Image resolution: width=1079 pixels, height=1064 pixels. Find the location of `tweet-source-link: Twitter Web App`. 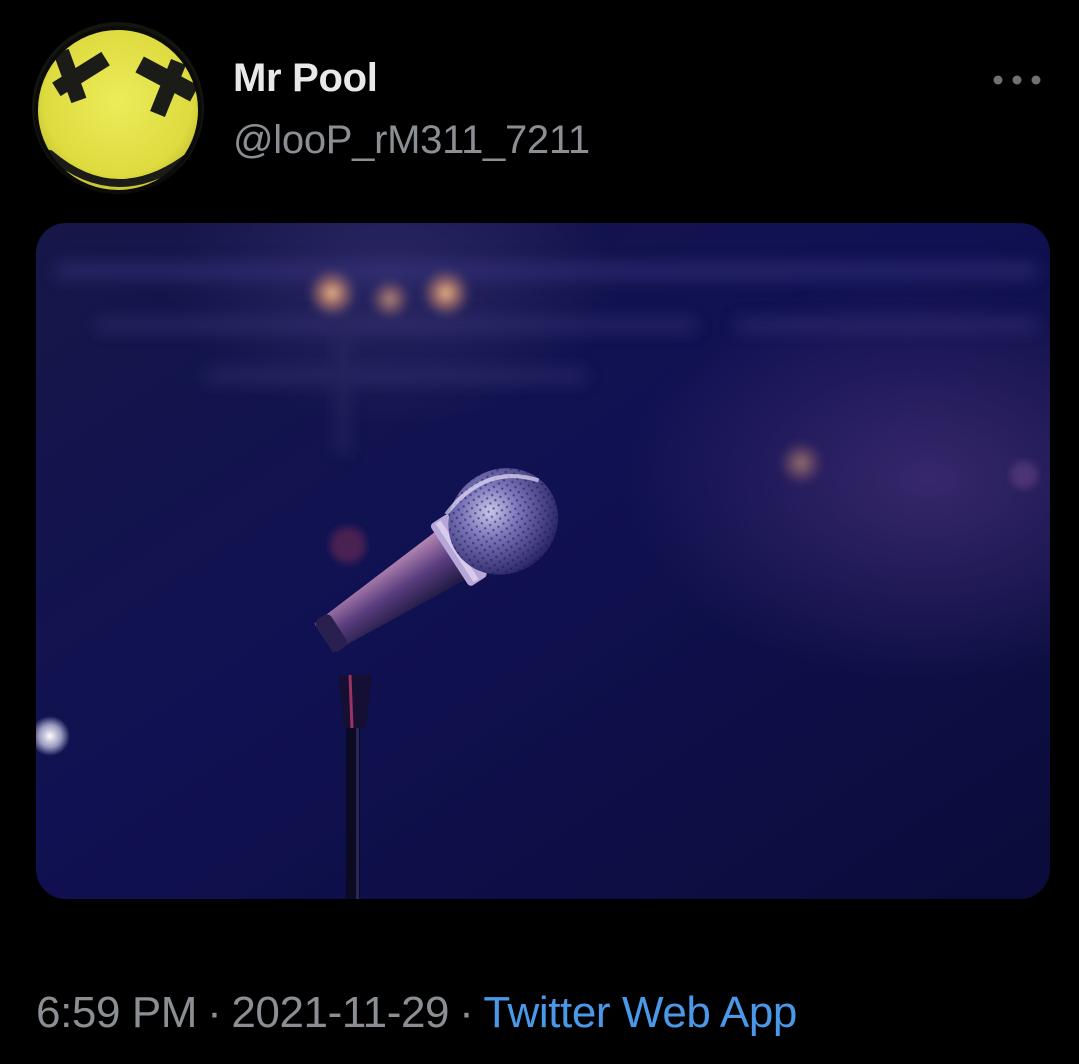

tweet-source-link: Twitter Web App is located at coordinates (640, 1012).